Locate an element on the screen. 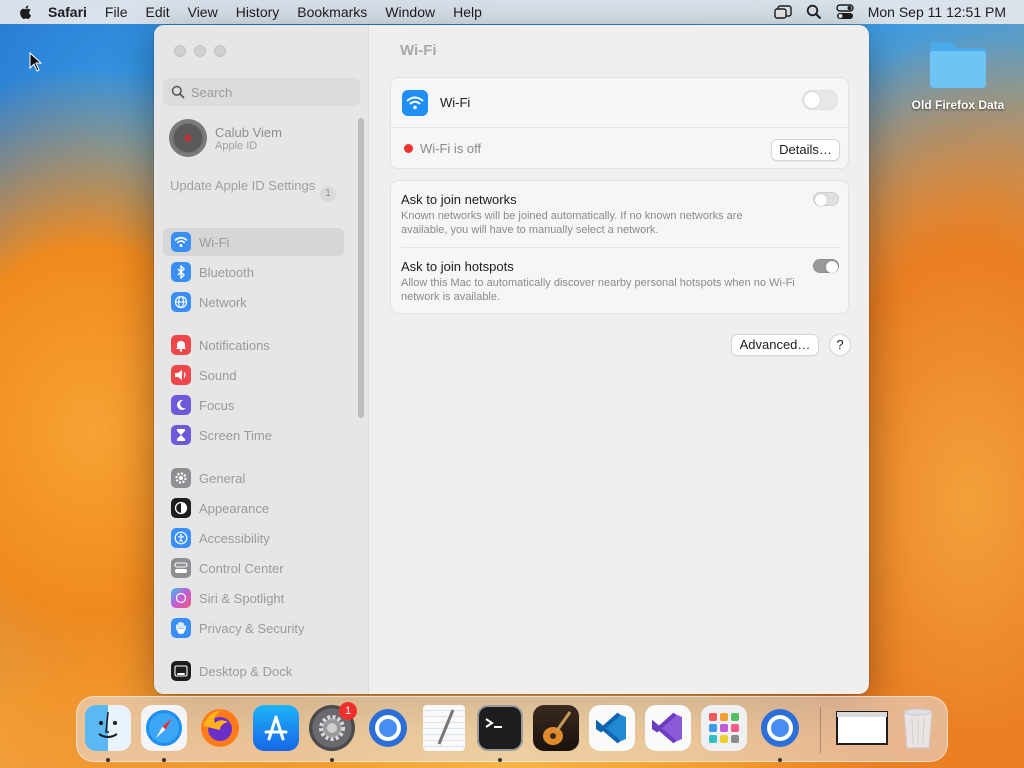  dock-chromium is located at coordinates (388, 728).